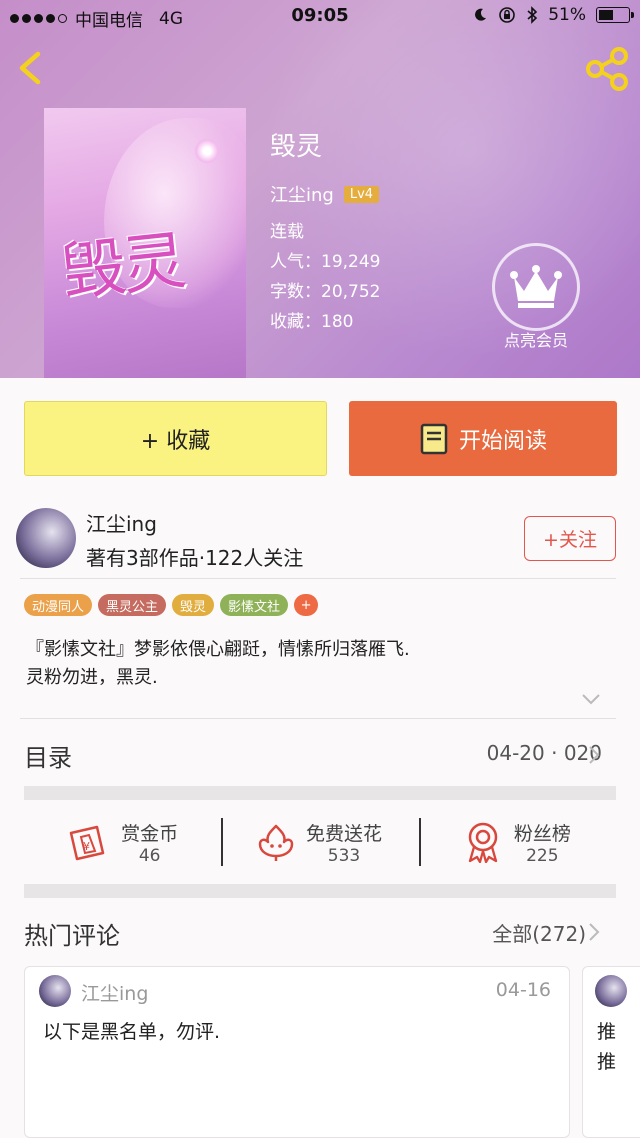 This screenshot has width=640, height=1138. I want to click on stats-bar: ¥ 赏金币 46 免费送花 533 粉丝榜 225, so click(320, 842).